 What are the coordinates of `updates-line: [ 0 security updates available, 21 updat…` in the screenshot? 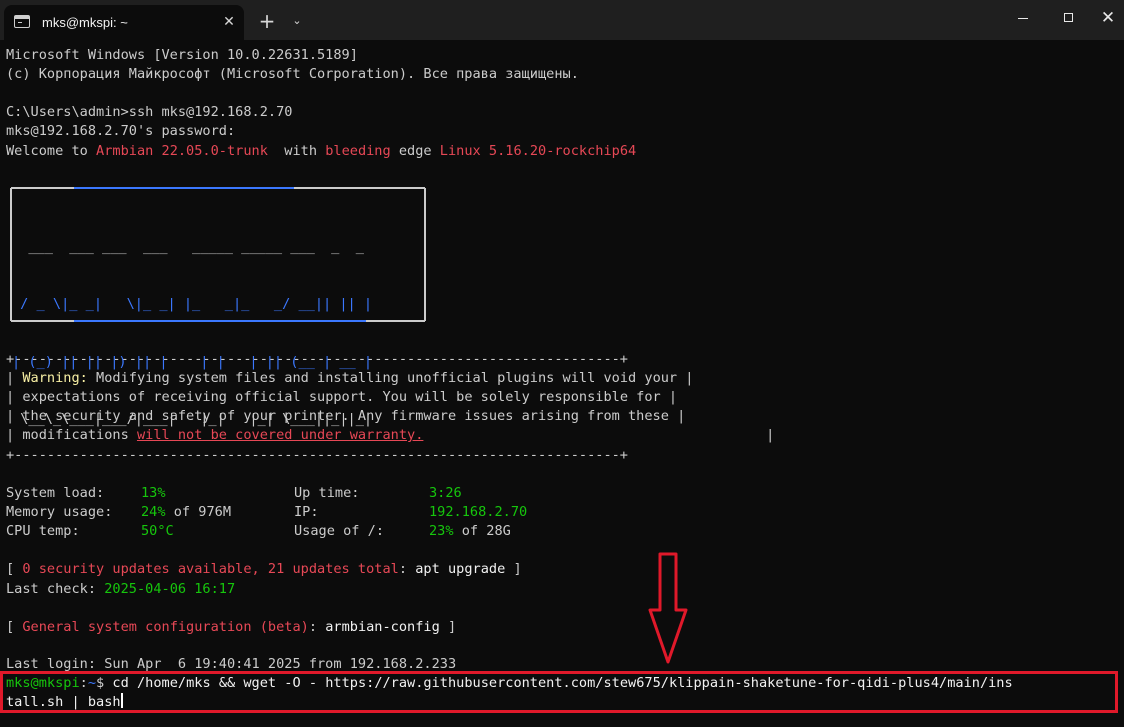 It's located at (264, 569).